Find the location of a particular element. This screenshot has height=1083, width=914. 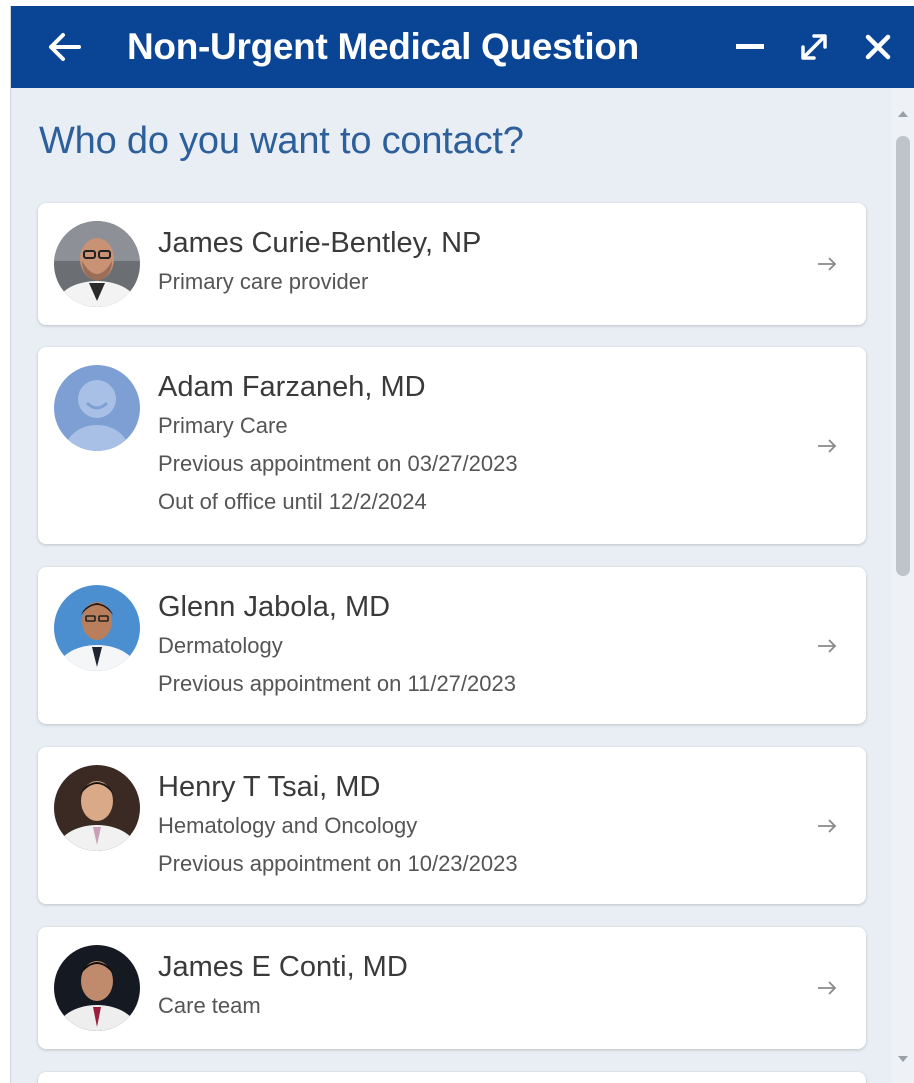

provider-name: Henry T Tsai, MD is located at coordinates (269, 787).